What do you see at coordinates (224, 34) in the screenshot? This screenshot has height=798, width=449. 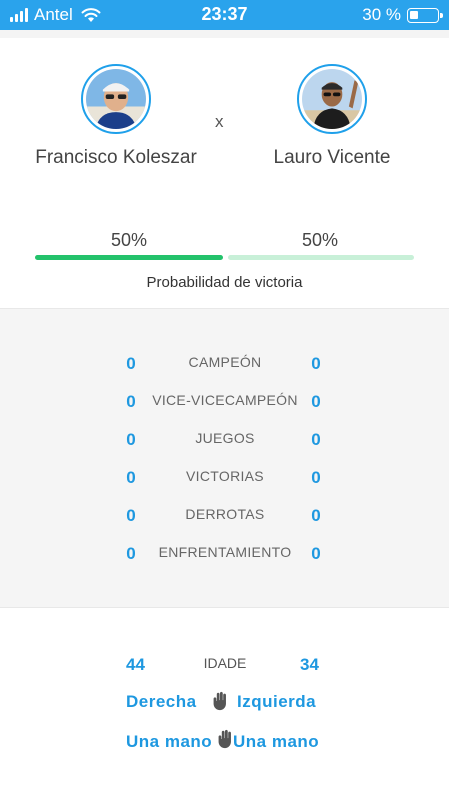 I see `top-divider` at bounding box center [224, 34].